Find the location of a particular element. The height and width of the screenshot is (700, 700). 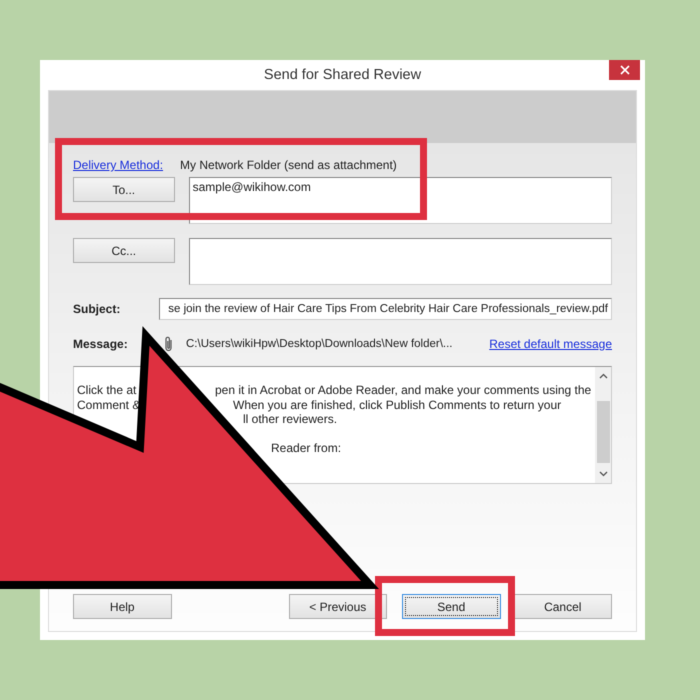

scroll-down-icon is located at coordinates (603, 474).